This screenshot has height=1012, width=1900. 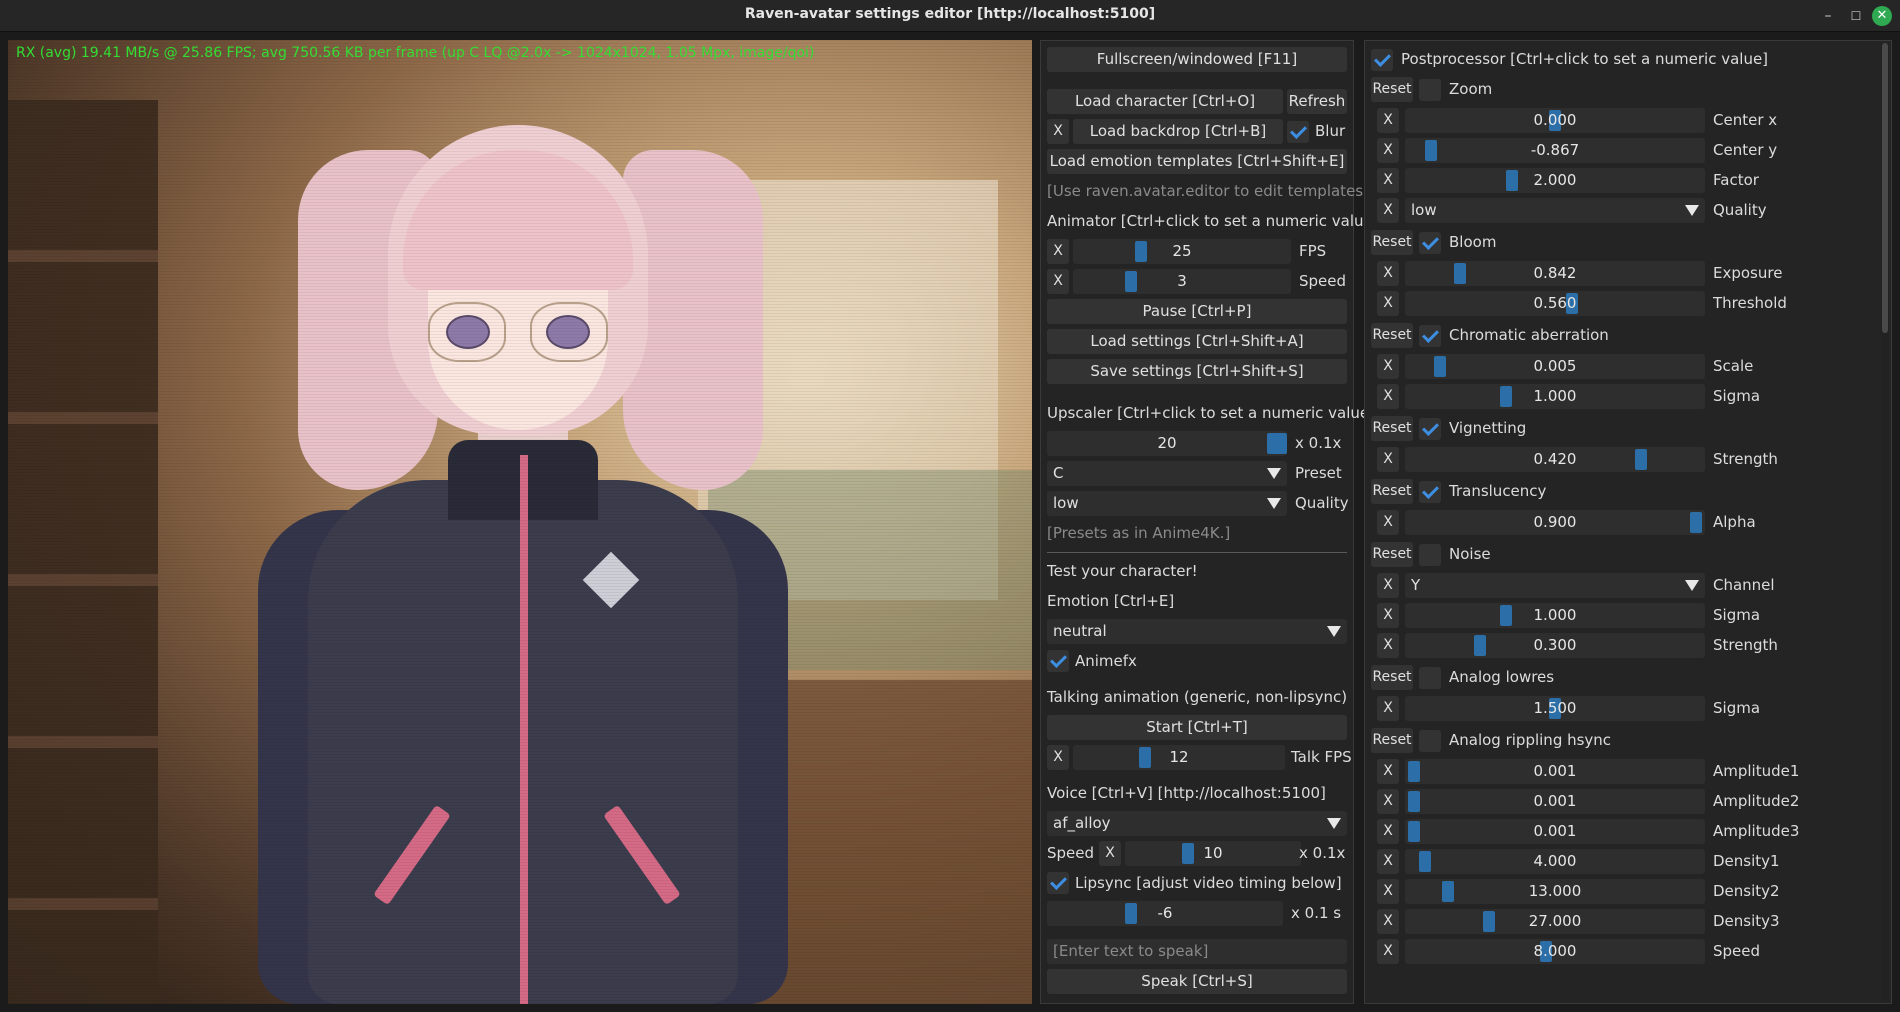 I want to click on chromatic-aberration-sigma-clear-button: X, so click(x=1388, y=396).